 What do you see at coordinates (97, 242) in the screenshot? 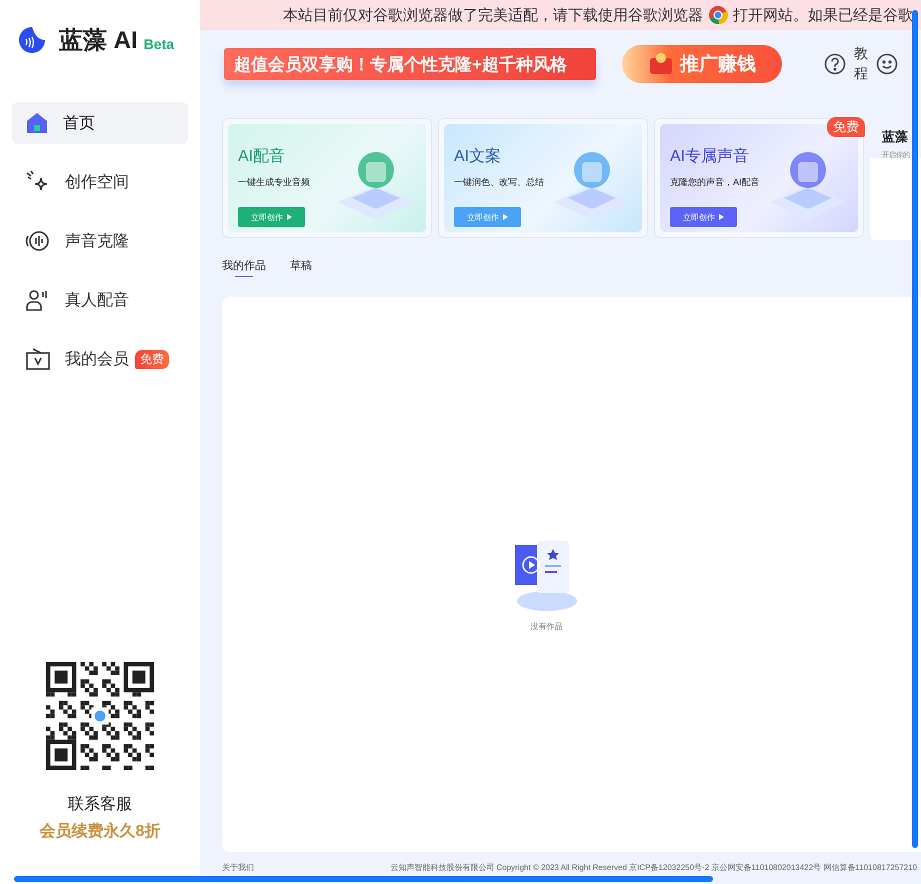
I see `sidebar-label: 声音克隆` at bounding box center [97, 242].